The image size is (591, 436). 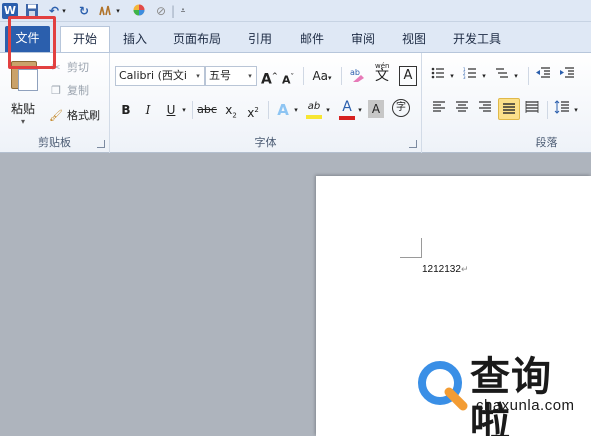 What do you see at coordinates (464, 77) in the screenshot?
I see `svg-text: 3` at bounding box center [464, 77].